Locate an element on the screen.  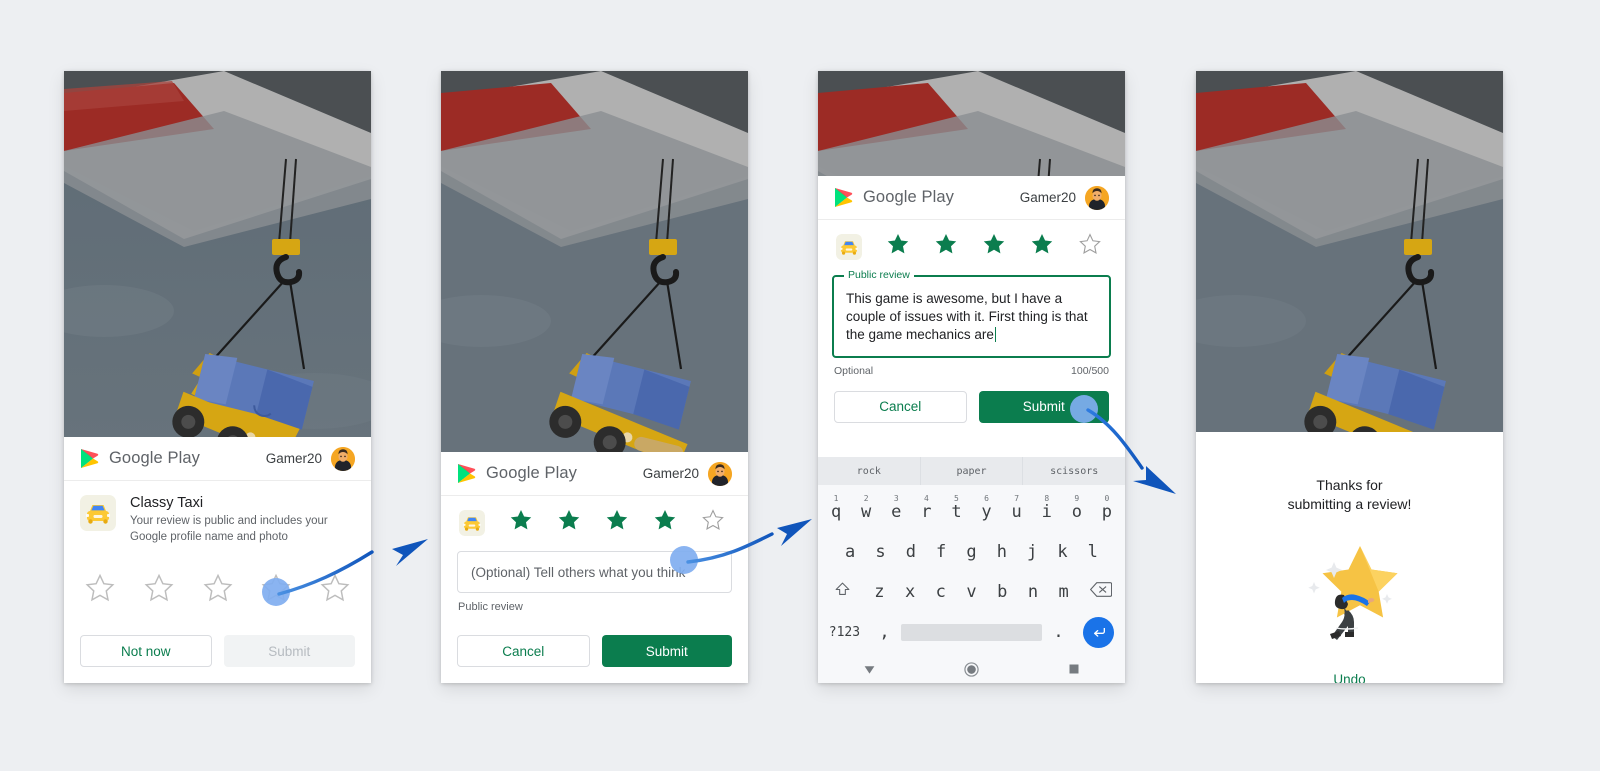
key-o: 9o is located at coordinates (1077, 512).